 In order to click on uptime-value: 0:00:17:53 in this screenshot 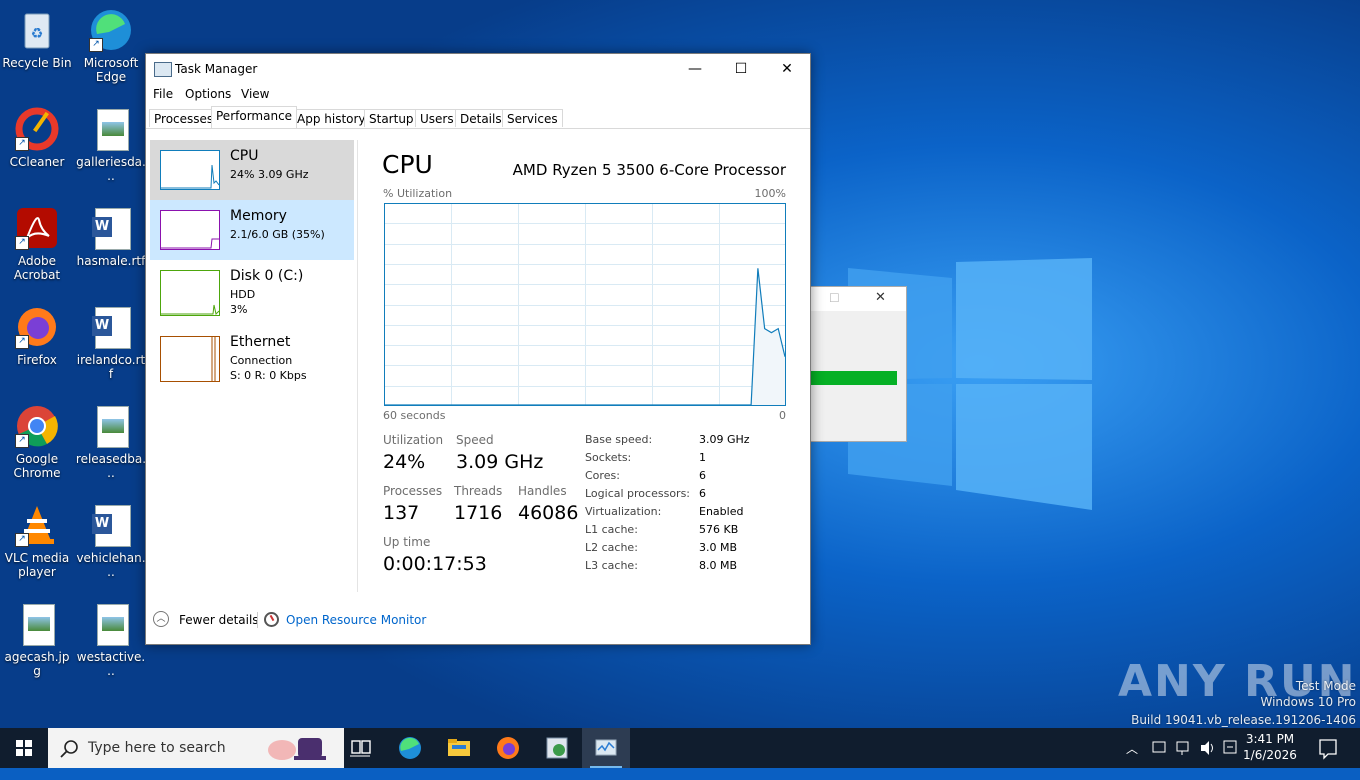, I will do `click(435, 564)`.